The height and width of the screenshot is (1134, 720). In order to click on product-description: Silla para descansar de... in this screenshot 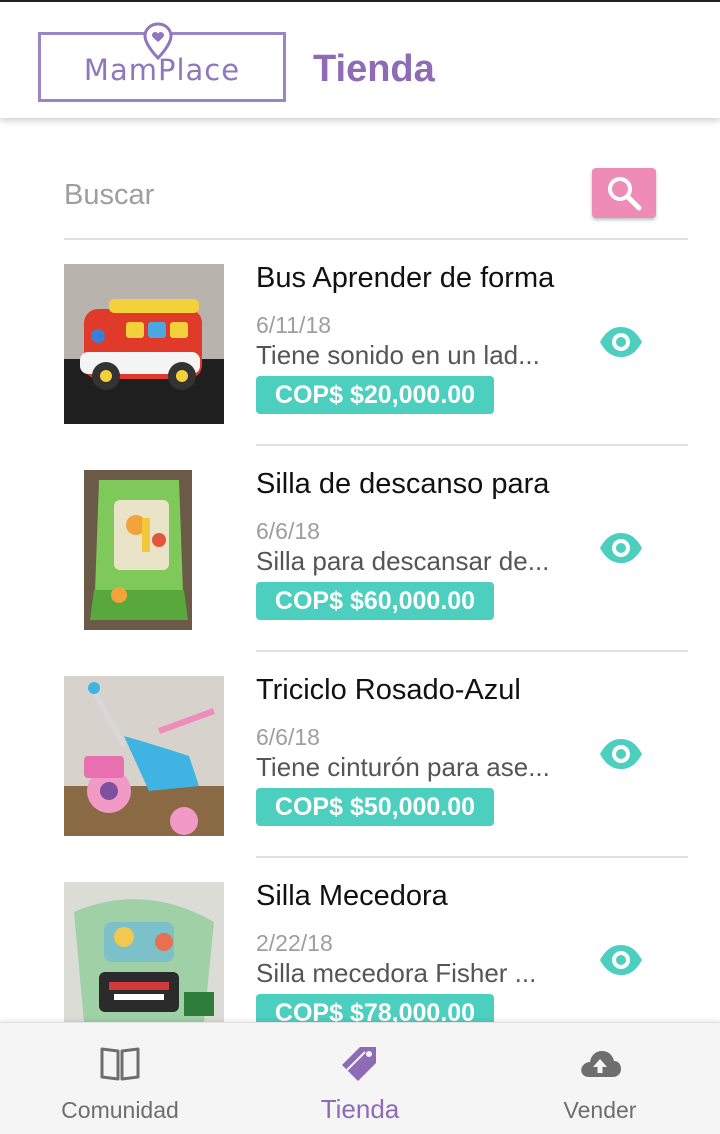, I will do `click(403, 561)`.